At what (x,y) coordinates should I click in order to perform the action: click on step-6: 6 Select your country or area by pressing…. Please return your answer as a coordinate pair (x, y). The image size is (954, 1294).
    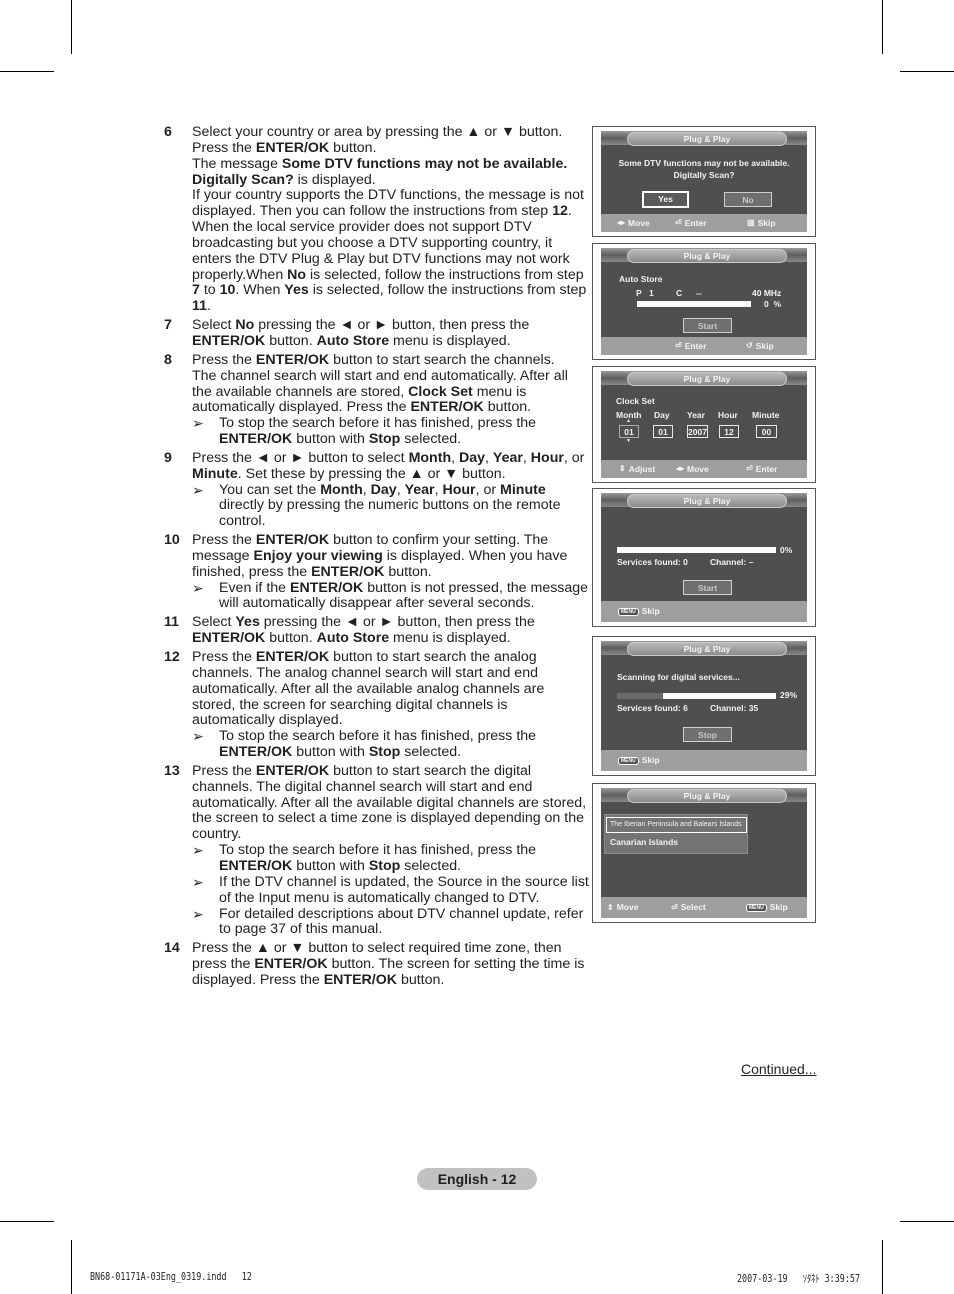
    Looking at the image, I should click on (376, 219).